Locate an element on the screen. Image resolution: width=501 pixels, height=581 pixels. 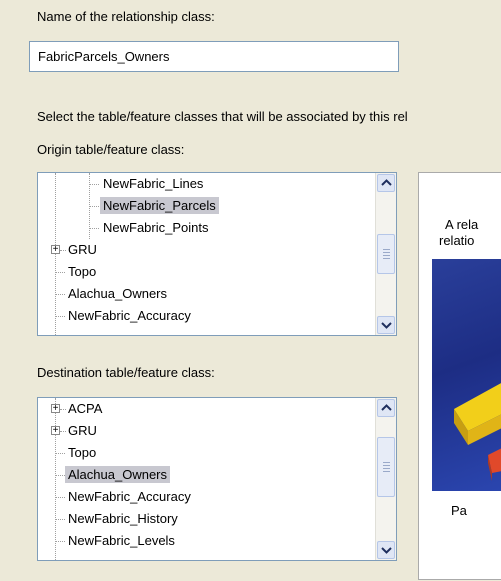
destination-scrollbar is located at coordinates (385, 479).